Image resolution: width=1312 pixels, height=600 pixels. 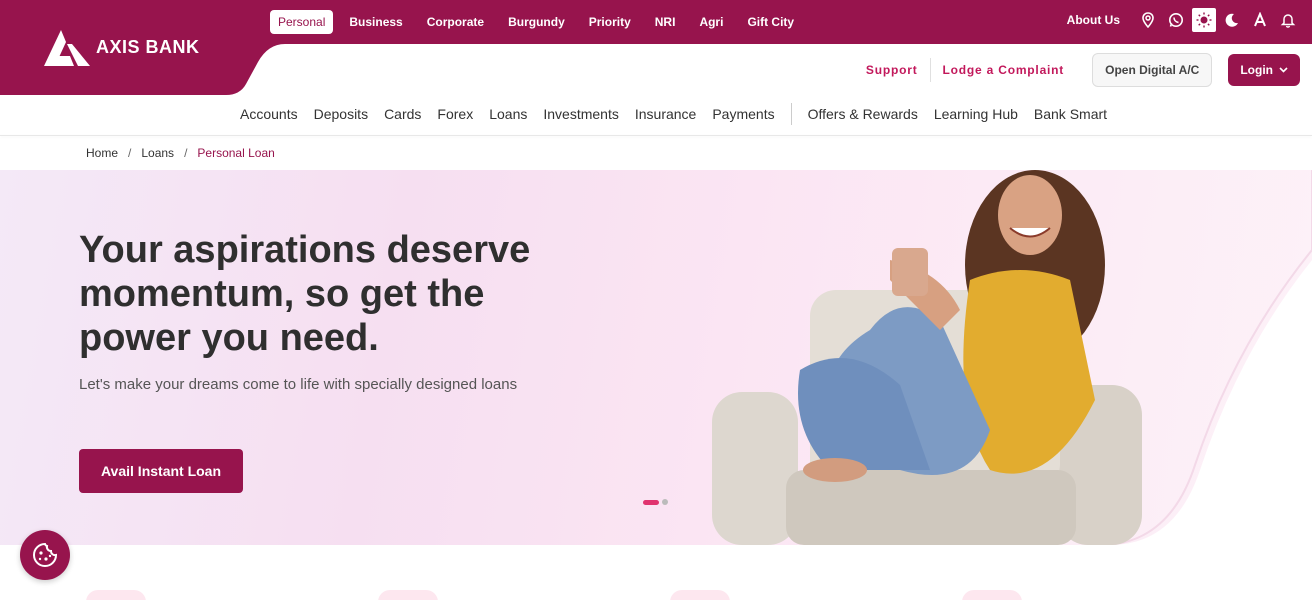 I want to click on notification-bell-icon, so click(x=1288, y=20).